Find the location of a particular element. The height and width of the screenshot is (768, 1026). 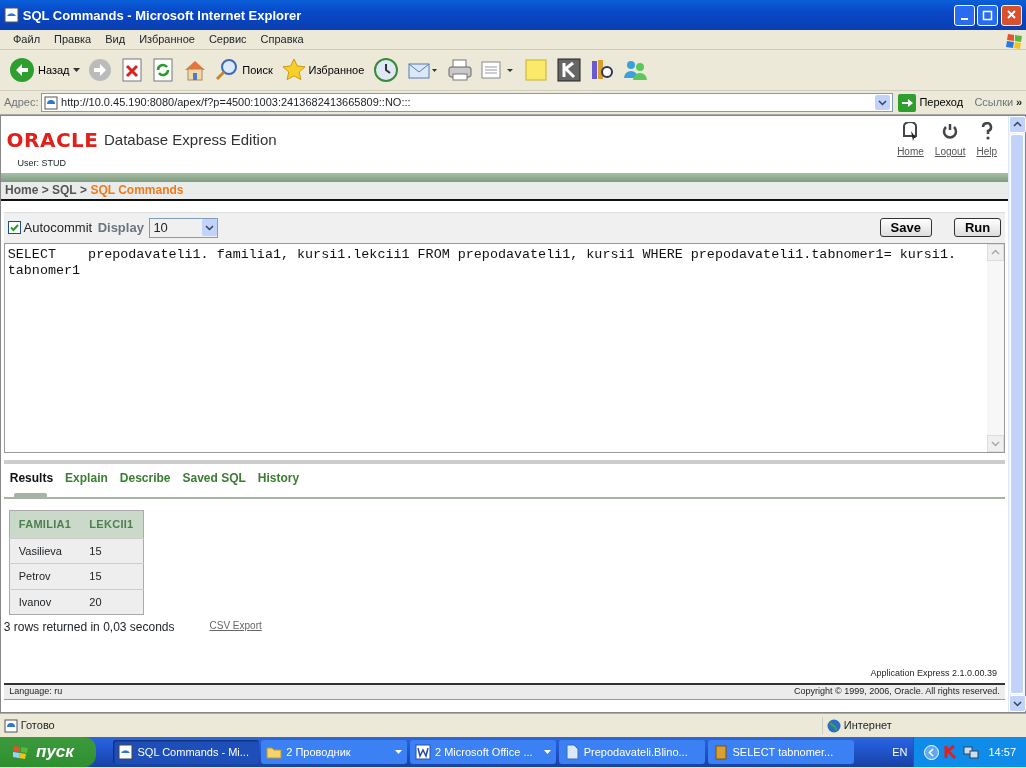

windows-flag-icon is located at coordinates (21, 752).